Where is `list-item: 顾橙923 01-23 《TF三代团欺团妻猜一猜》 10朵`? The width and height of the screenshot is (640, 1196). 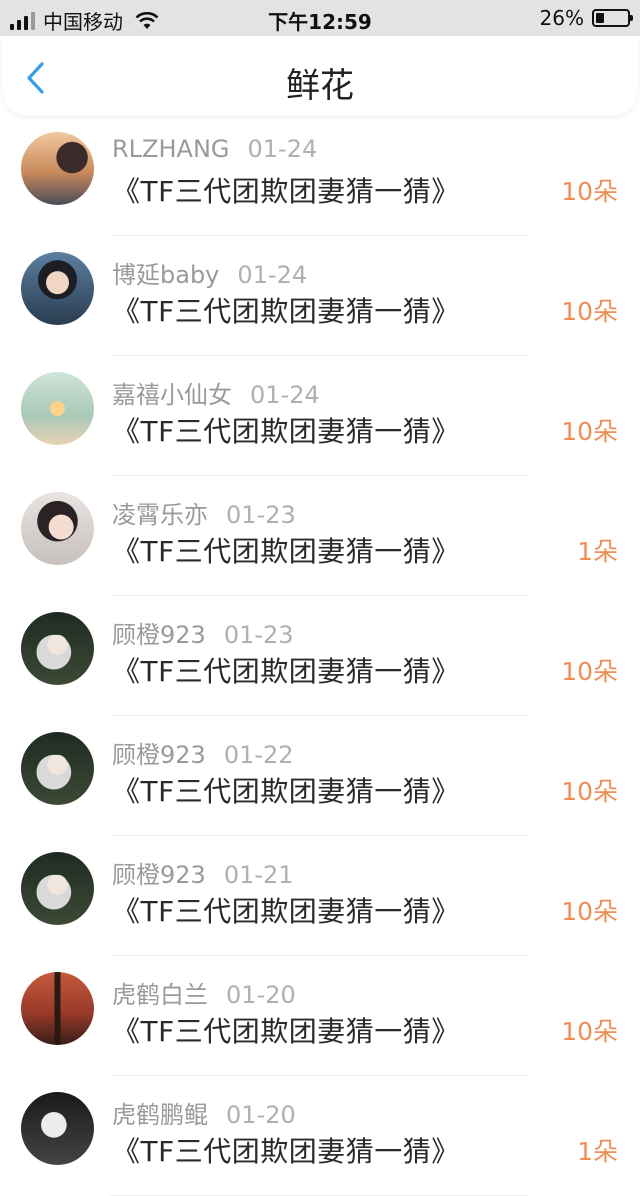 list-item: 顾橙923 01-23 《TF三代团欺团妻猜一猜》 10朵 is located at coordinates (320, 656).